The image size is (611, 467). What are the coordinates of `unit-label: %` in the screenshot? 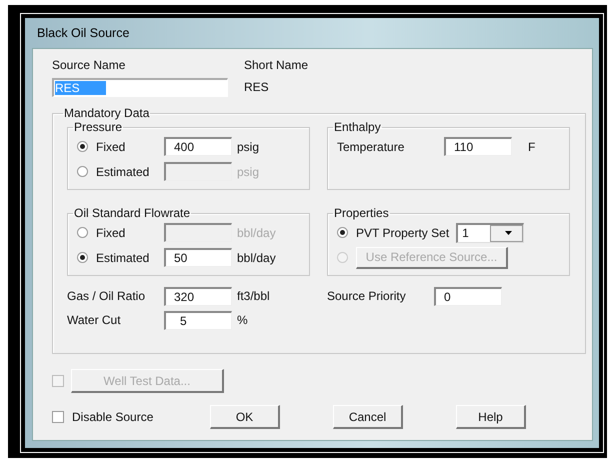 It's located at (242, 320).